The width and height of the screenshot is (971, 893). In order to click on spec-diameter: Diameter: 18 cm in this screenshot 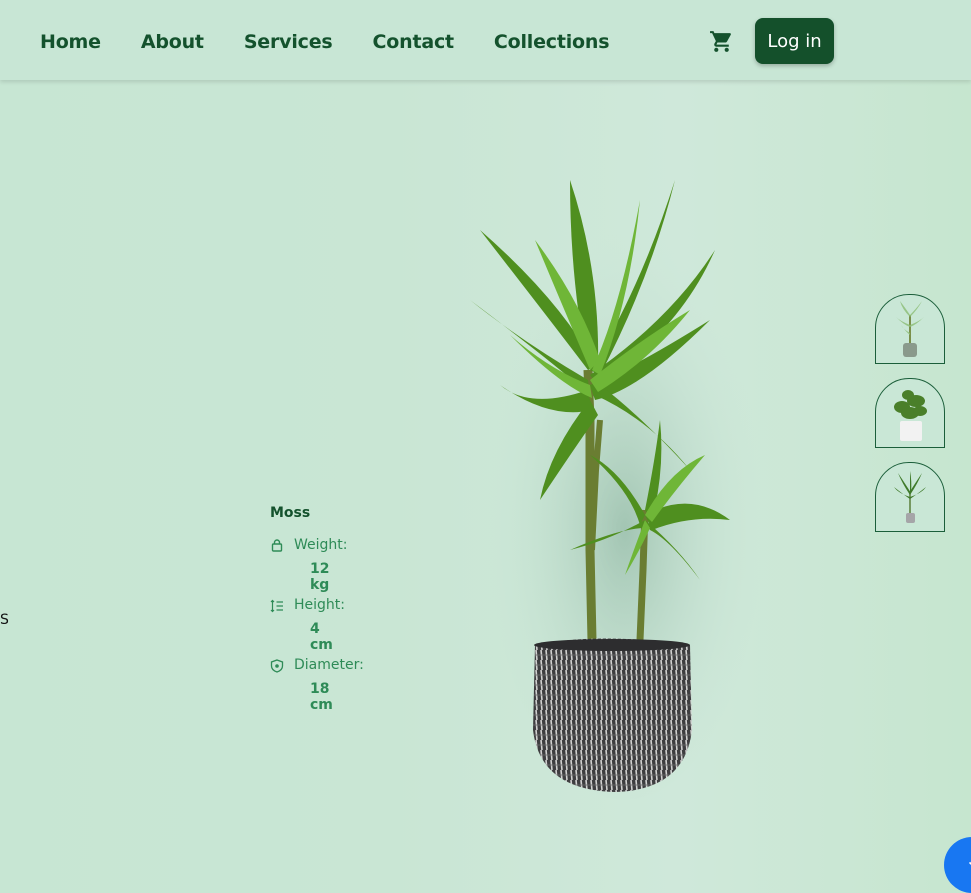, I will do `click(317, 687)`.